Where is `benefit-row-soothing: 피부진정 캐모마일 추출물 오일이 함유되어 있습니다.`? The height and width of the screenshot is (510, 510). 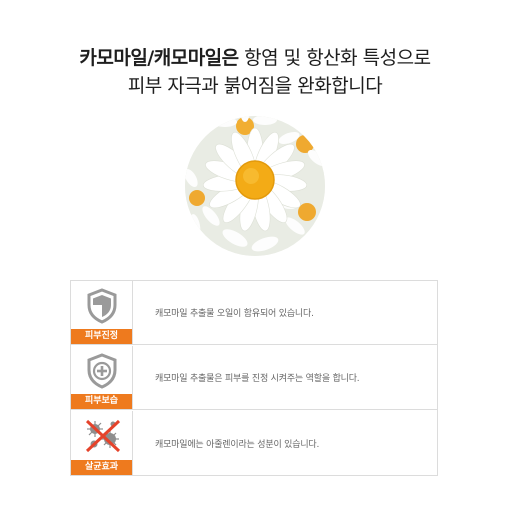 benefit-row-soothing: 피부진정 캐모마일 추출물 오일이 함유되어 있습니다. is located at coordinates (254, 313).